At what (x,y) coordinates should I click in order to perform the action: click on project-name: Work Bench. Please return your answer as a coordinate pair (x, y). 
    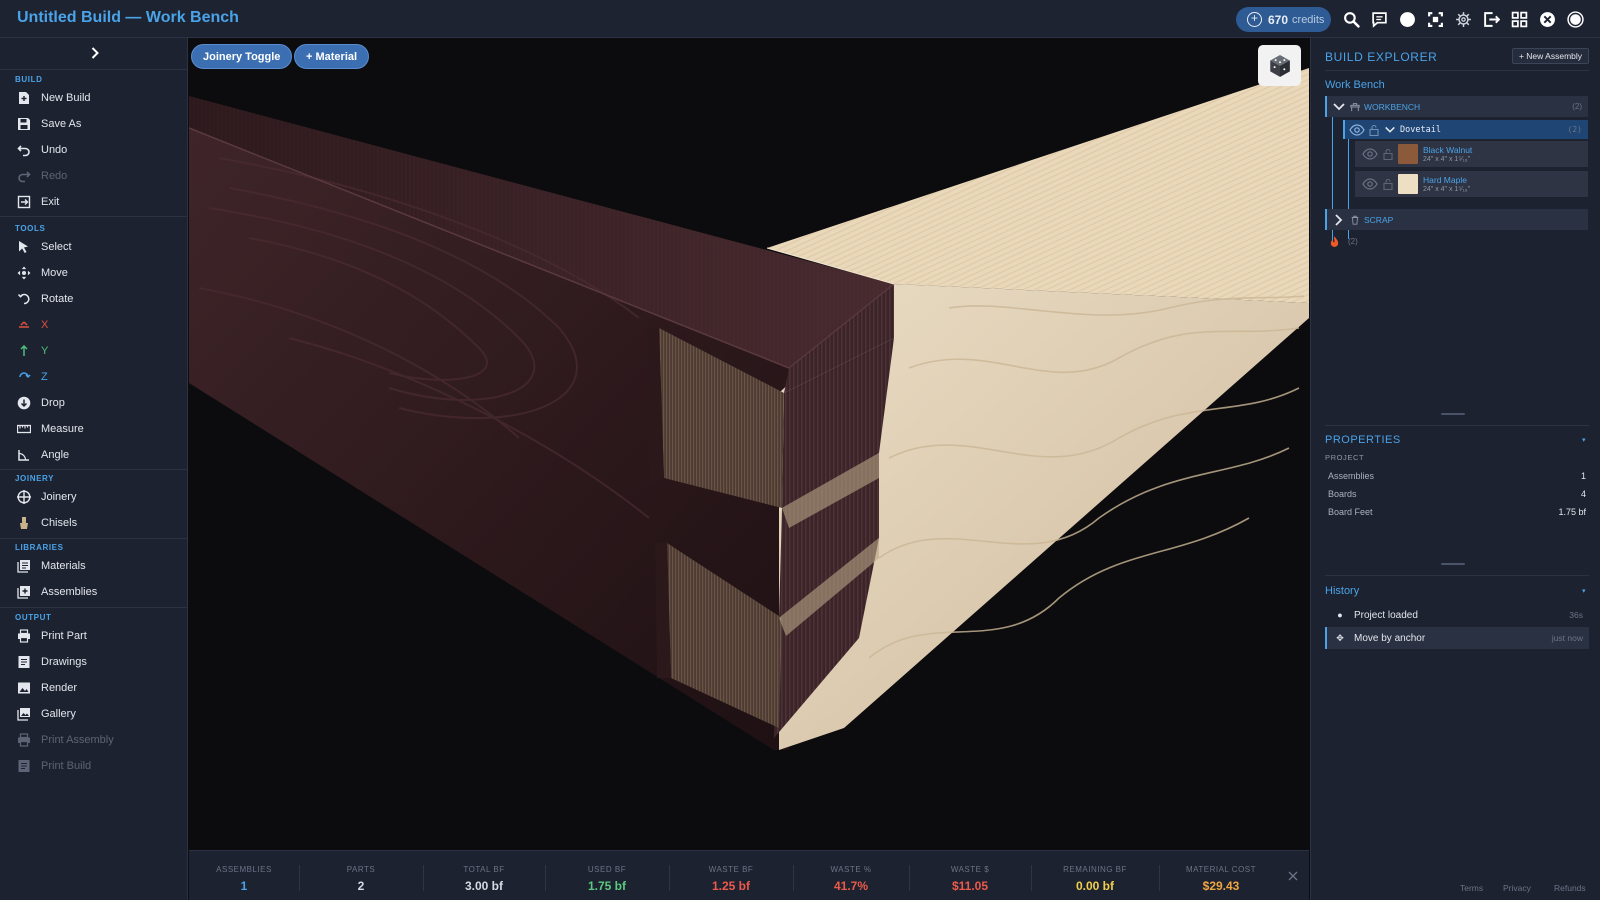
    Looking at the image, I should click on (1355, 85).